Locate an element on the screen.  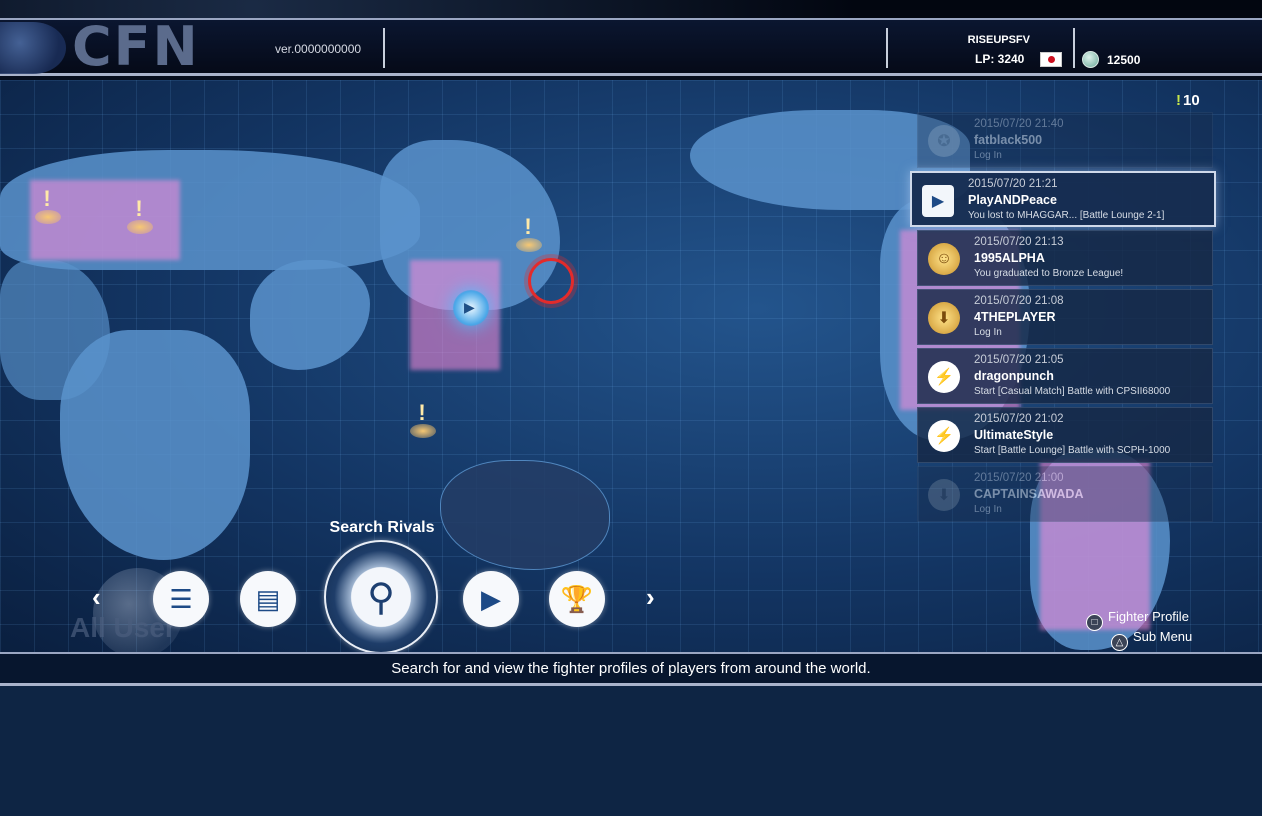
alert-icon: ! is located at coordinates (1178, 100).